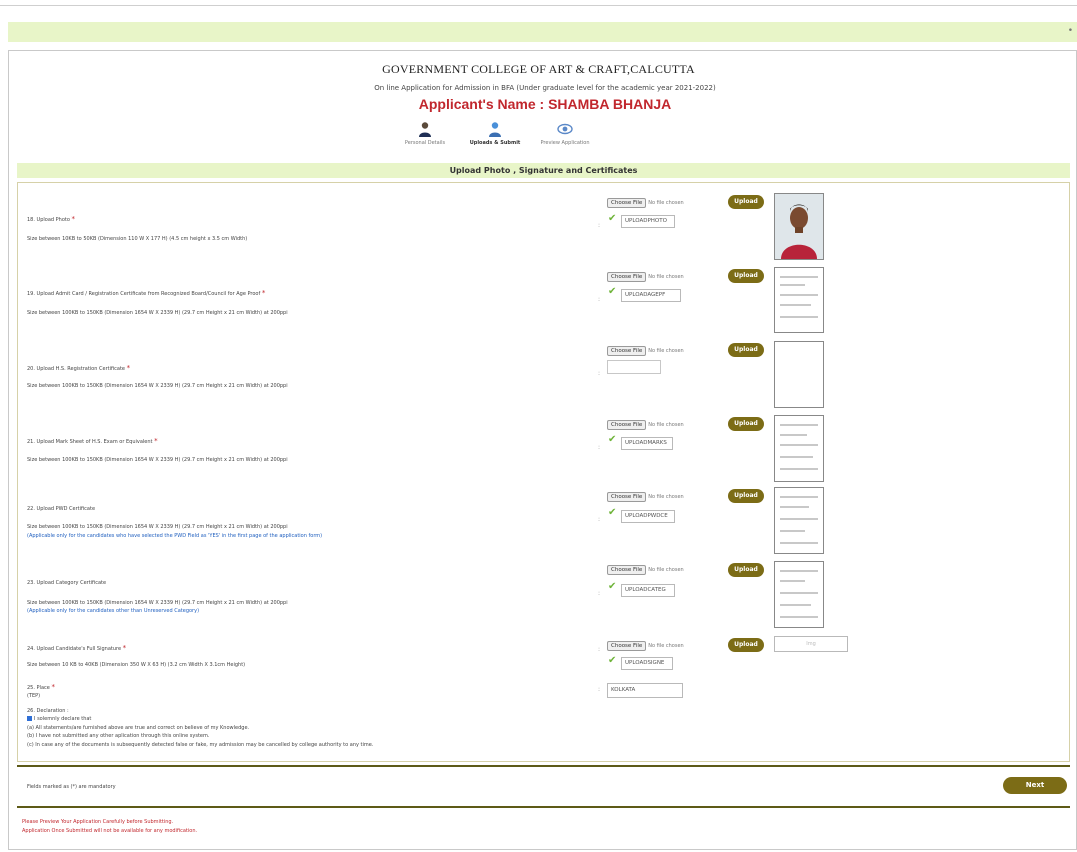 The height and width of the screenshot is (852, 1077). What do you see at coordinates (67, 583) in the screenshot?
I see `field-label: 23. Upload Category Certificate` at bounding box center [67, 583].